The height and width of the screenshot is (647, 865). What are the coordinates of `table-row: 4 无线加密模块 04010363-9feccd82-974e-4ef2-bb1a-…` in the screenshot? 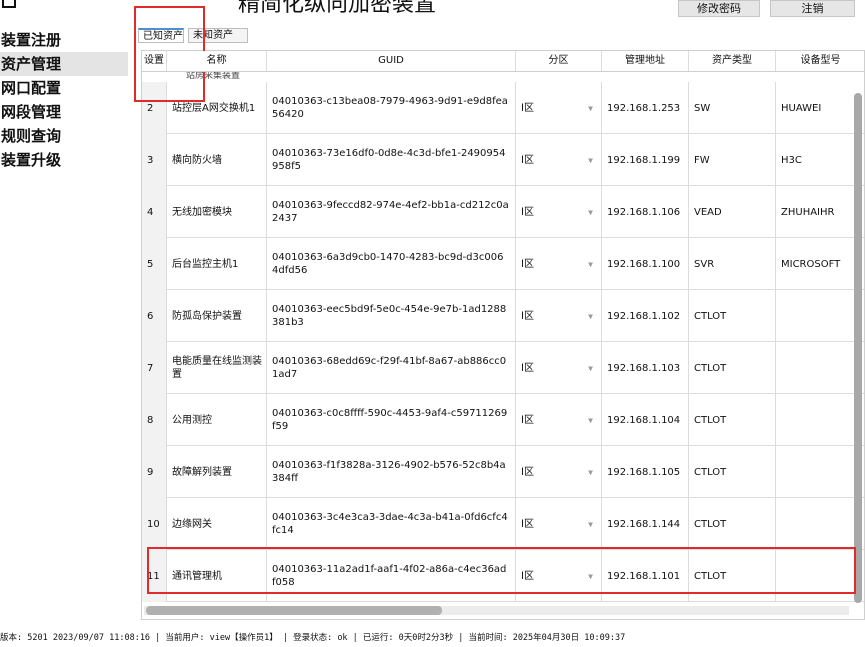 It's located at (503, 212).